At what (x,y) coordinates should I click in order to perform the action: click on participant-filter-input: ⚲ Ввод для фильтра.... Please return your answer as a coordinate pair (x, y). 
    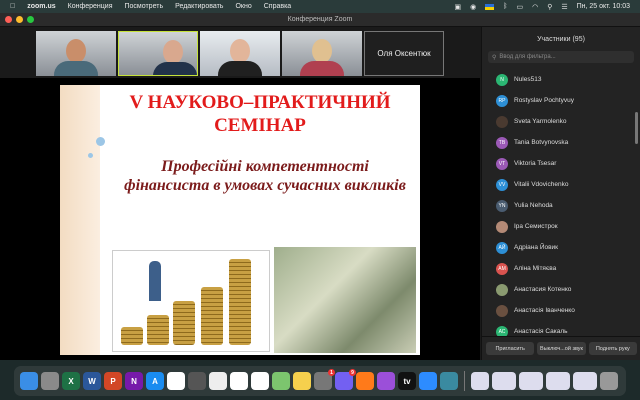
    Looking at the image, I should click on (561, 57).